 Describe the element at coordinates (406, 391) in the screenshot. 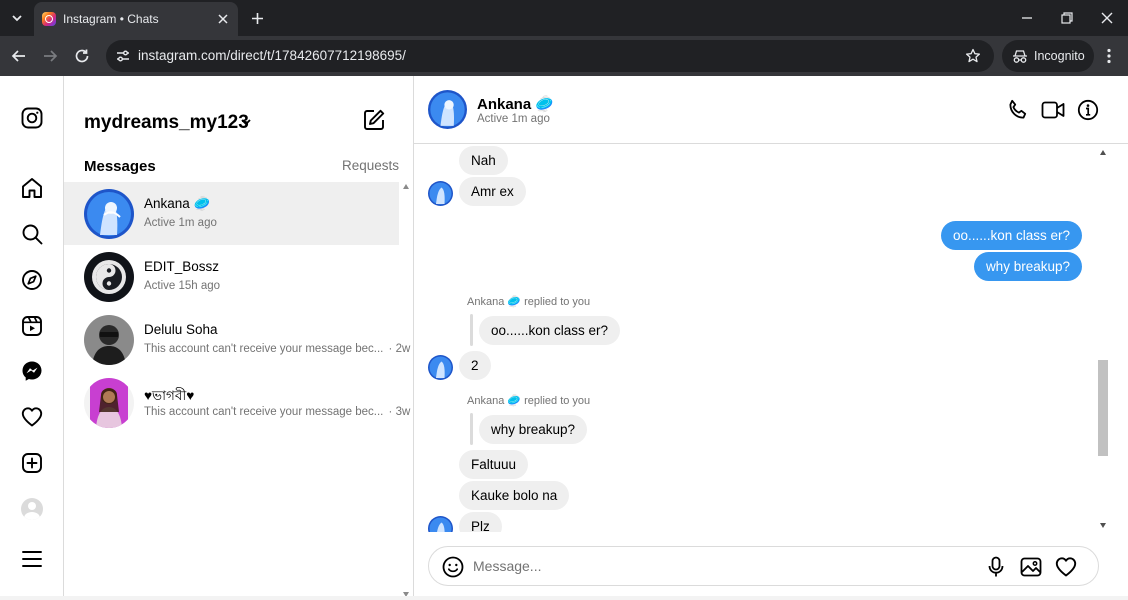

I see `conversation-list-scrollbar` at that location.